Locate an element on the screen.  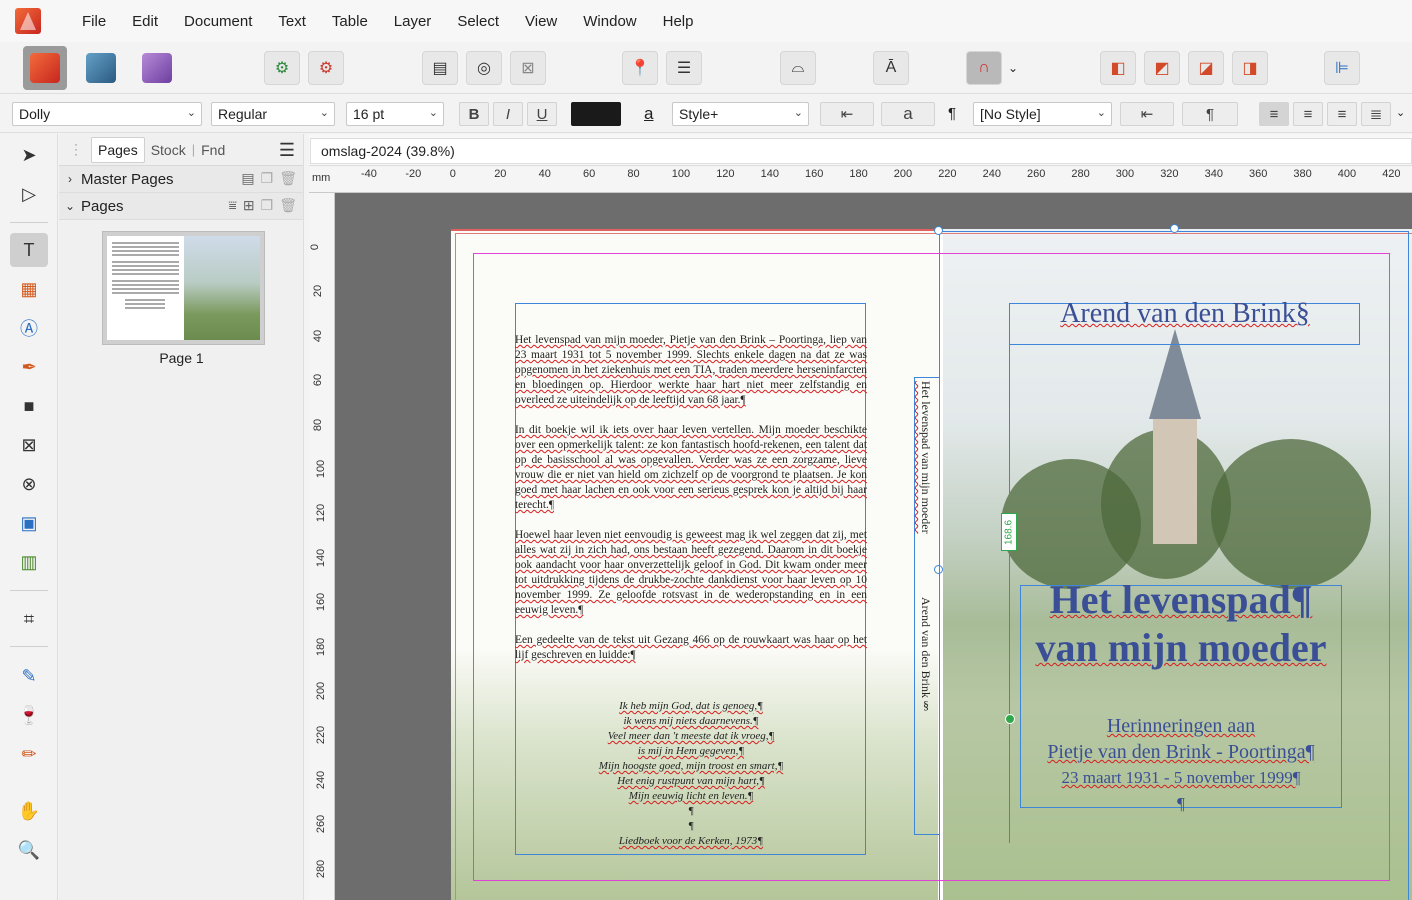
align-right-button: ≡ is located at coordinates (1342, 114).